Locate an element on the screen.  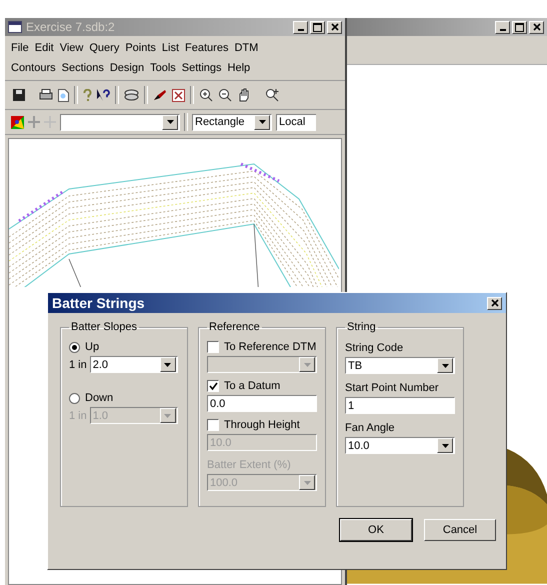
print-icon is located at coordinates (46, 95).